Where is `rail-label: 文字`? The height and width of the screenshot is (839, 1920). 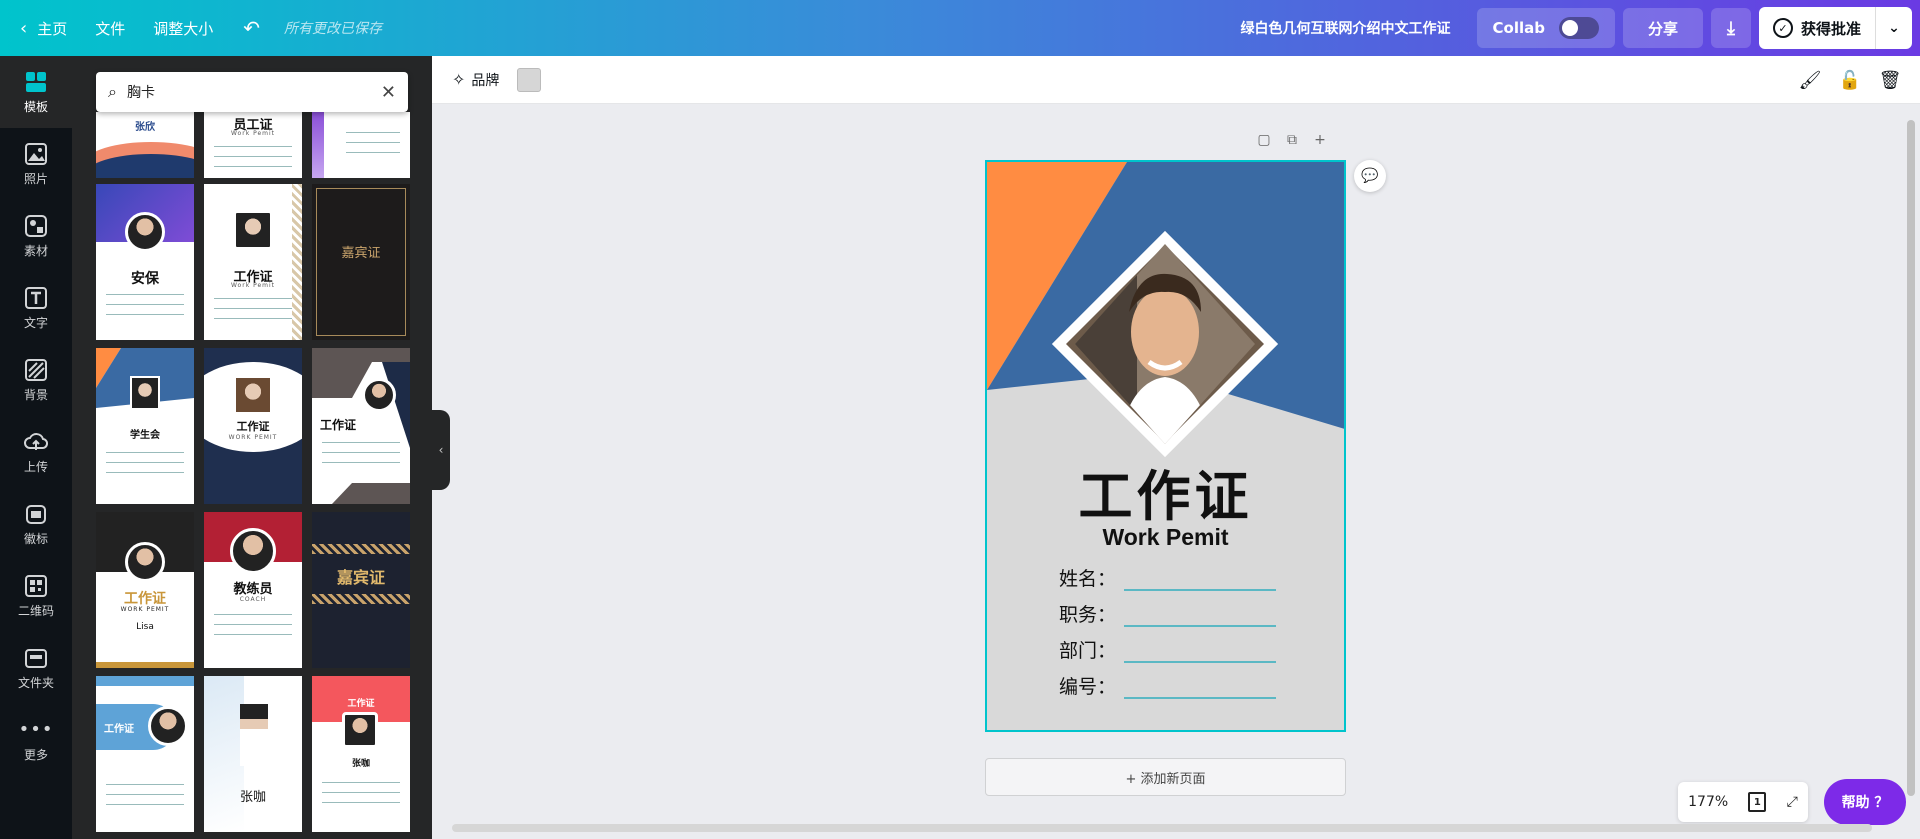
rail-label: 文字 is located at coordinates (35, 322).